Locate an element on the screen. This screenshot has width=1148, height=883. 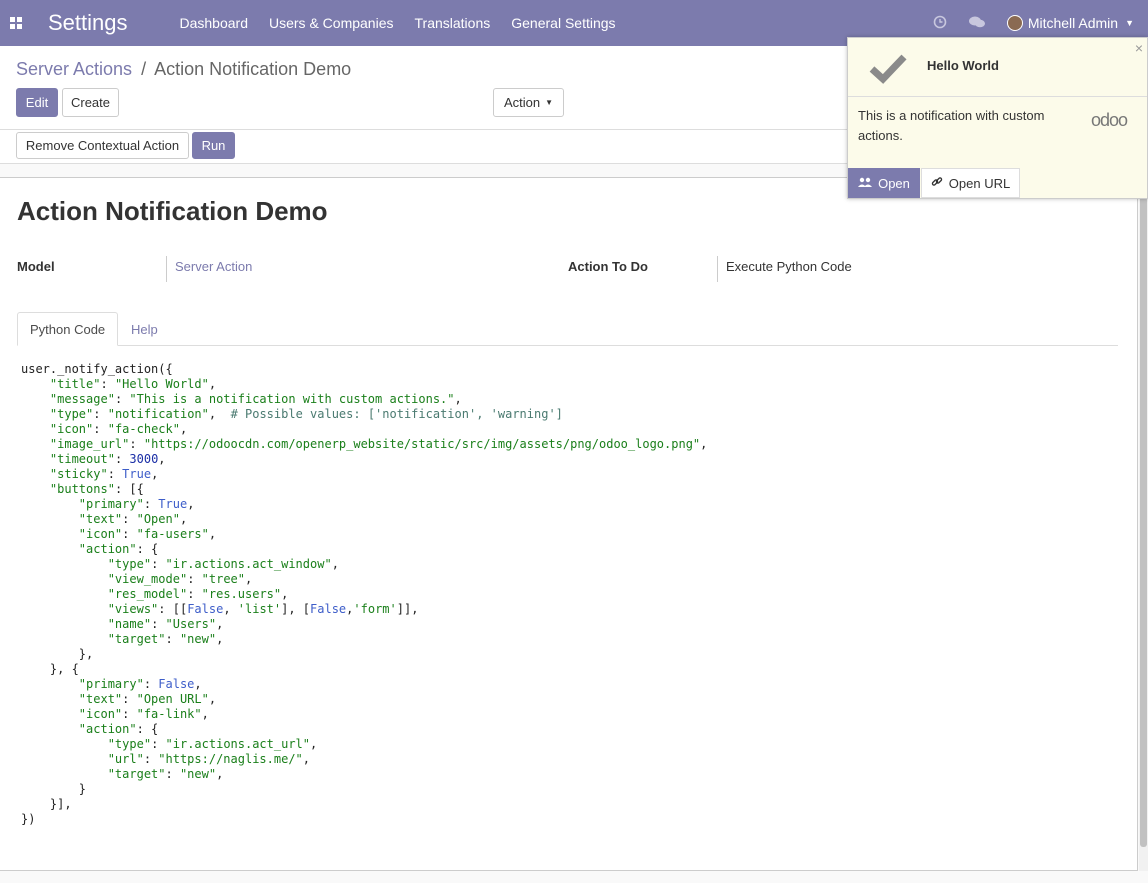
close-icon: × is located at coordinates (1139, 48).